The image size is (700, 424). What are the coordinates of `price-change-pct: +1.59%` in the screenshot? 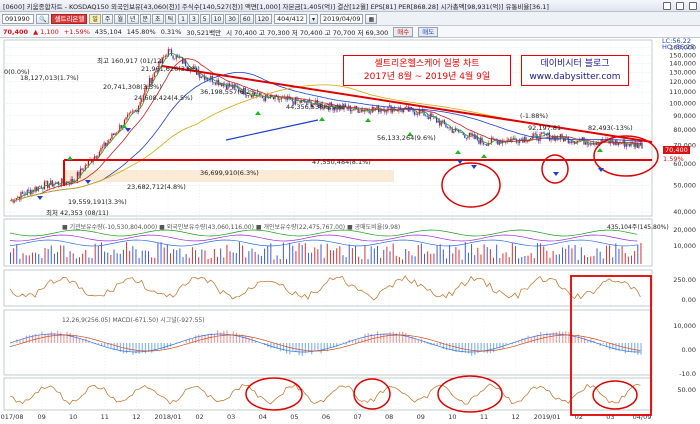 It's located at (77, 32).